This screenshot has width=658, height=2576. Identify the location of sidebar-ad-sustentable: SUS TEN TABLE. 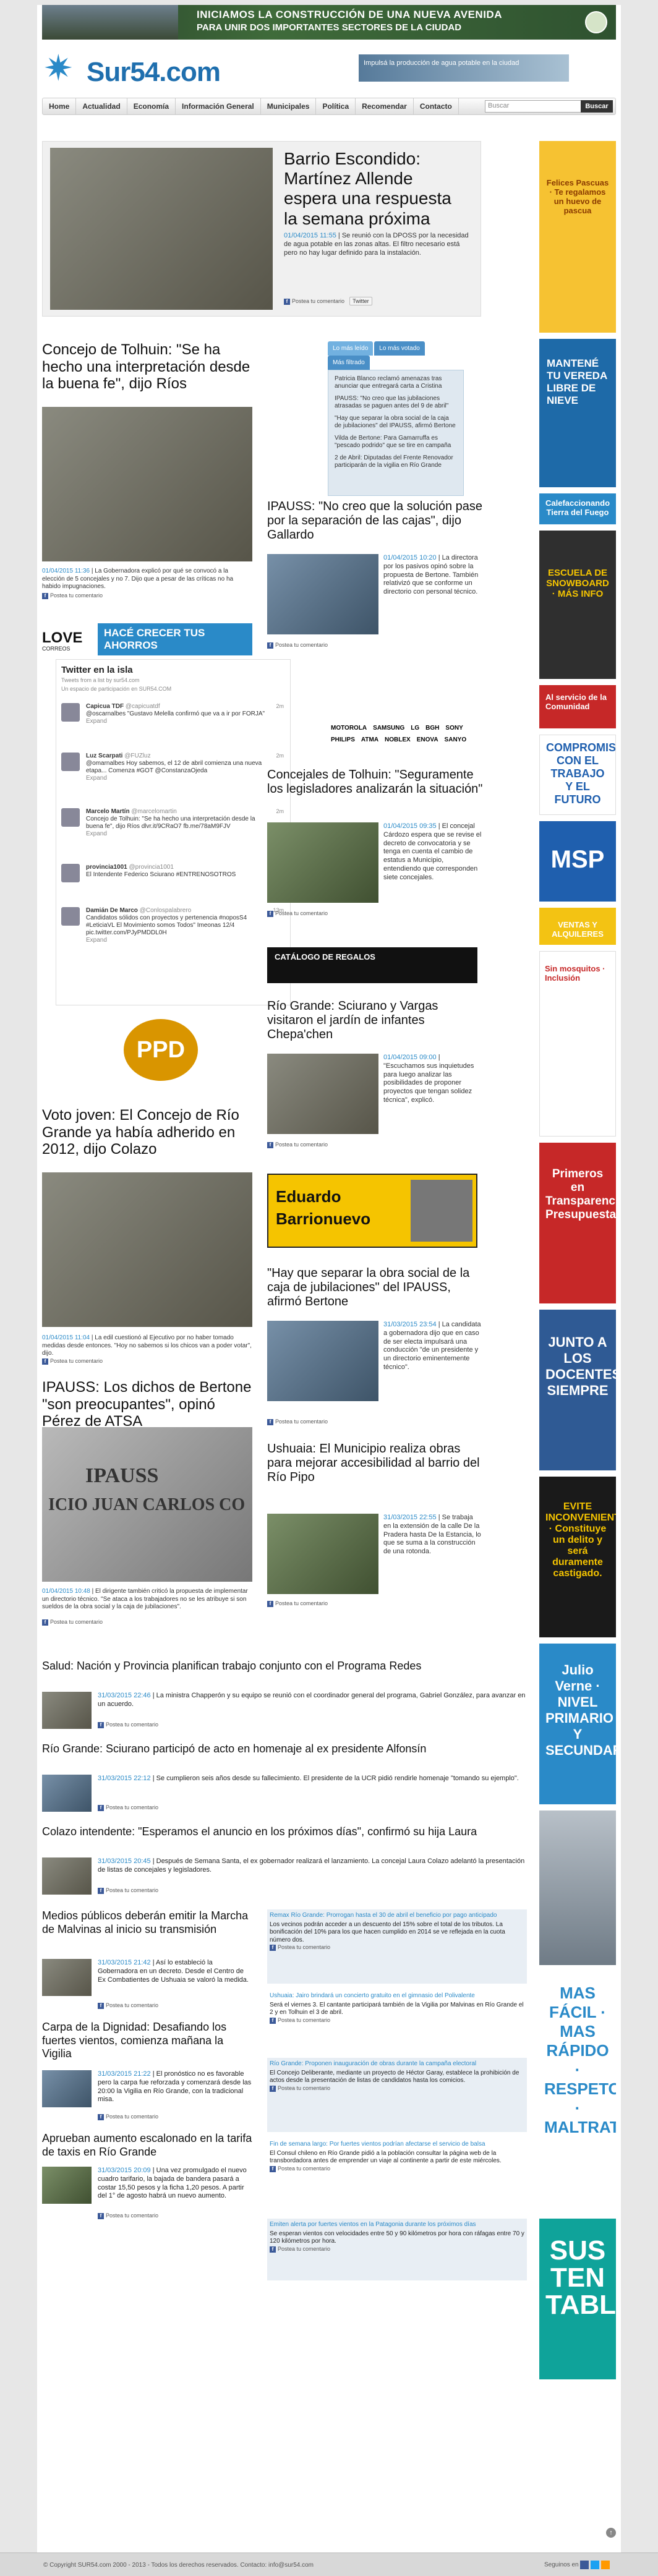
(577, 2299).